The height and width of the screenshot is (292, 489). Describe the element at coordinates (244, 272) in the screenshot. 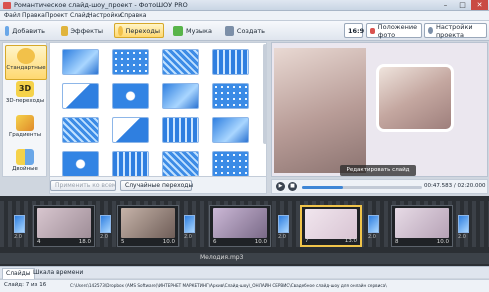

I see `view-tabs: Слайды Шкала времени` at that location.